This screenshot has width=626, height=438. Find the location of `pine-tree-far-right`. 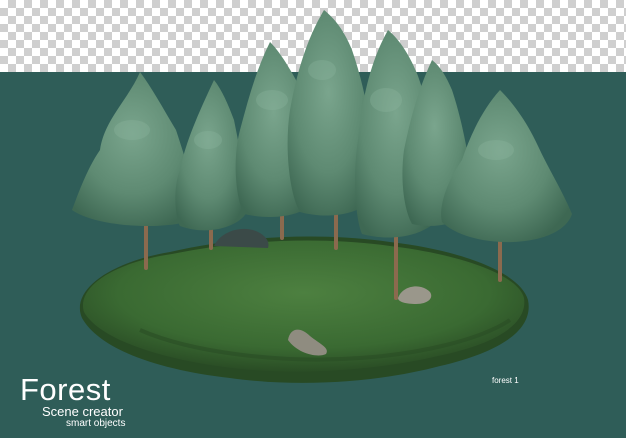

pine-tree-far-right is located at coordinates (506, 166).